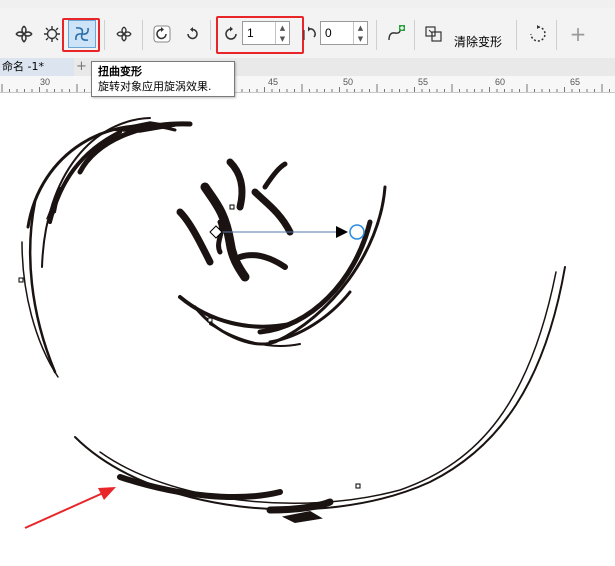 The image size is (615, 566). I want to click on property-bar: 1 ▲ ▼ 0 ▲ ▼ 清除变形 +, so click(307, 33).